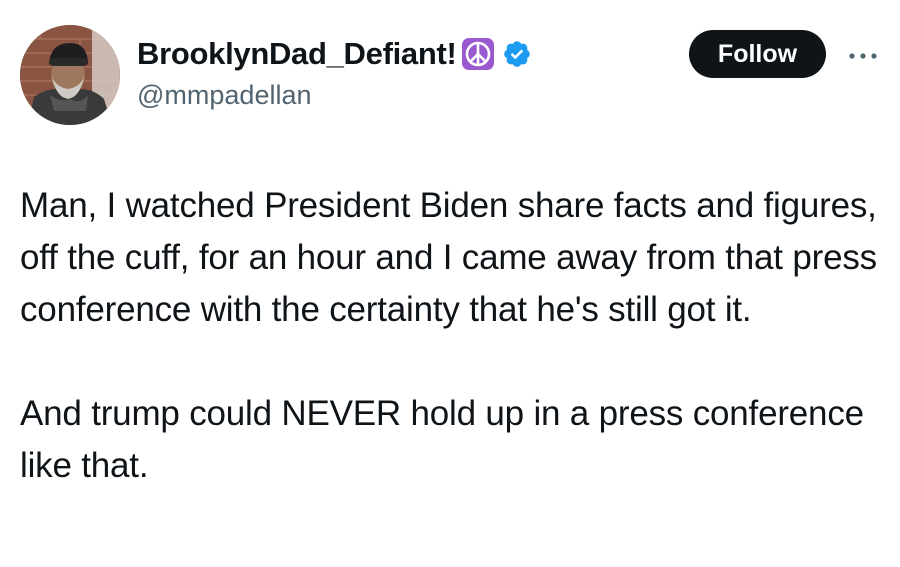  What do you see at coordinates (478, 54) in the screenshot?
I see `peace-symbol-icon` at bounding box center [478, 54].